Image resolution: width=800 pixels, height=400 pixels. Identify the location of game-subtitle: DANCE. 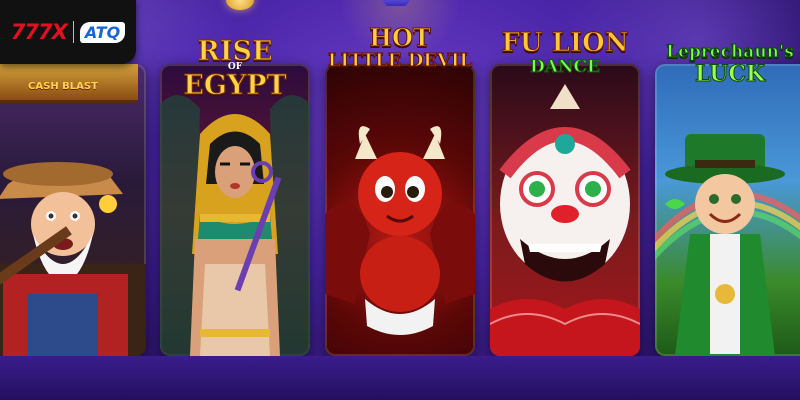
(565, 67).